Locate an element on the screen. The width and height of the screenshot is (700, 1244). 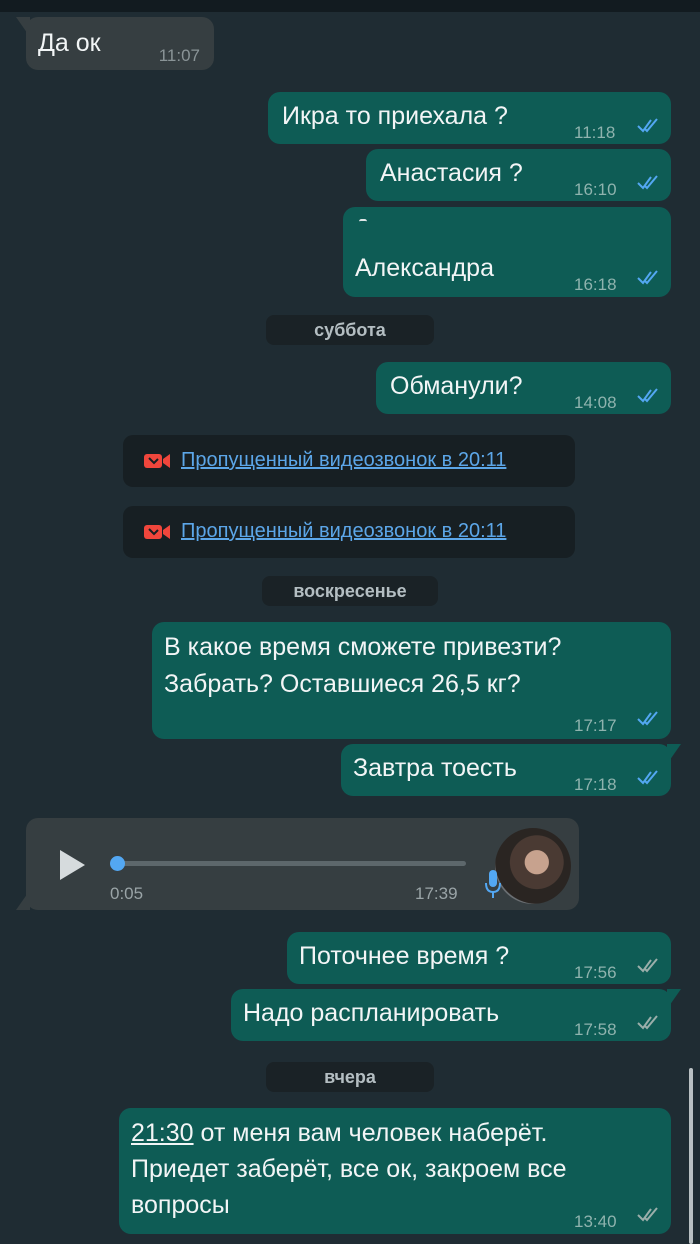
message-text-line: В какое время сможете привезти? is located at coordinates (363, 647).